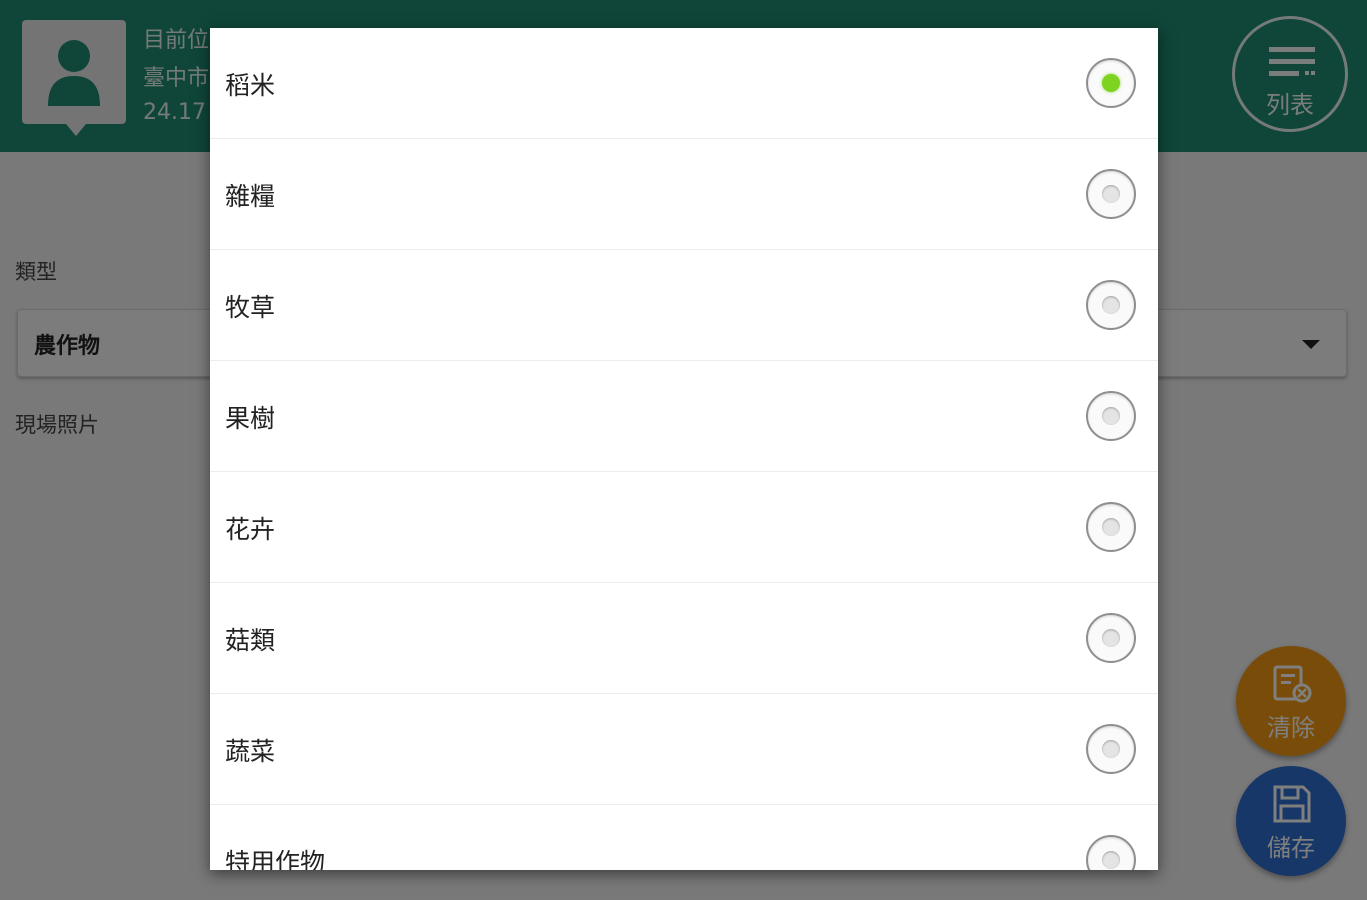 This screenshot has width=1367, height=900. Describe the element at coordinates (684, 638) in the screenshot. I see `option-mushrooms: 菇類` at that location.